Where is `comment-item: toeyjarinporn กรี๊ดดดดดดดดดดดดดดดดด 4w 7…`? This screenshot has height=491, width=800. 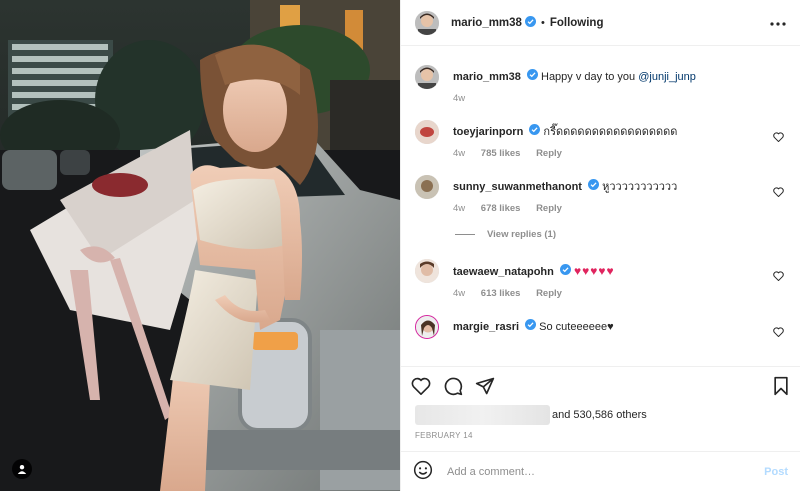
comment-item: toeyjarinporn กรี๊ดดดดดดดดดดดดดดดดด 4w 7… is located at coordinates (600, 139).